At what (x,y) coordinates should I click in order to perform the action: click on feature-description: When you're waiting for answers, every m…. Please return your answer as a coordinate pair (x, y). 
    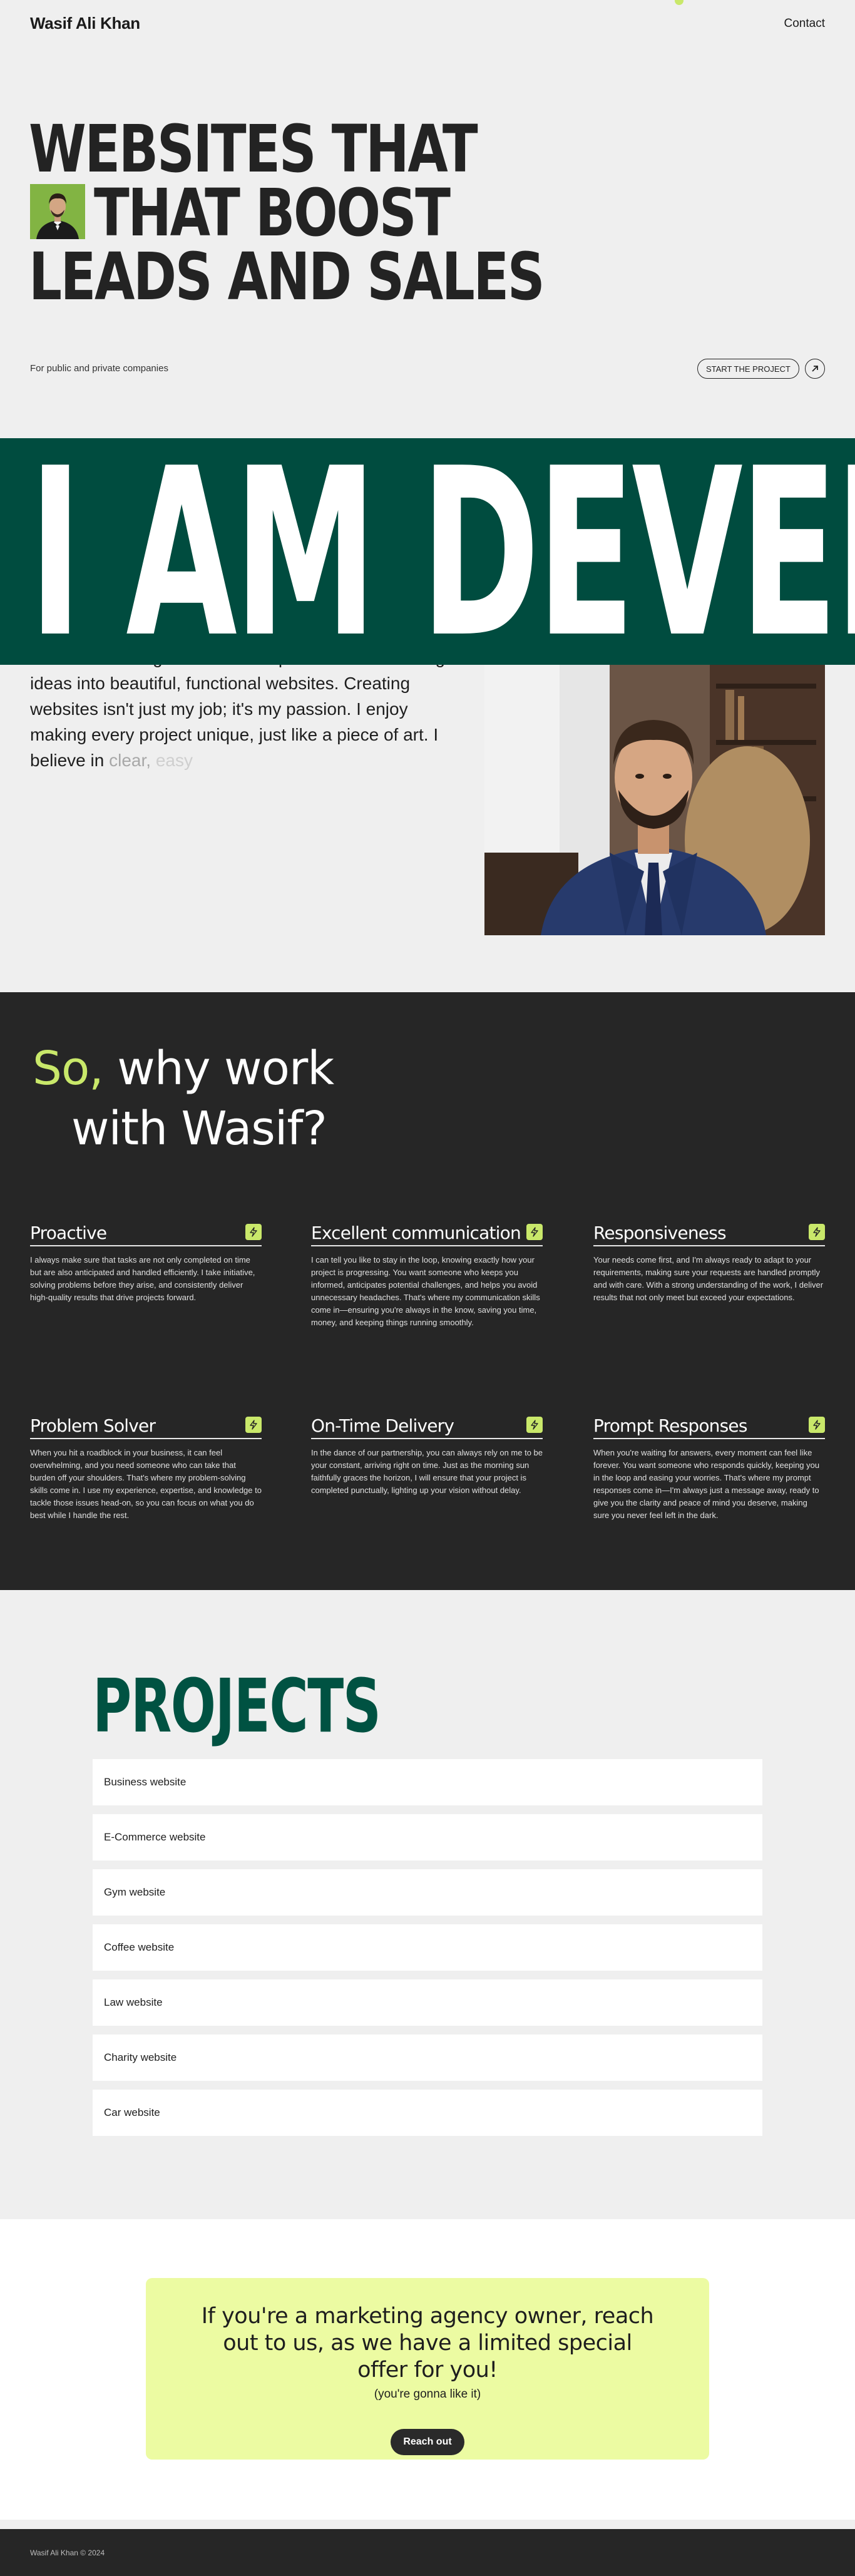
    Looking at the image, I should click on (706, 1484).